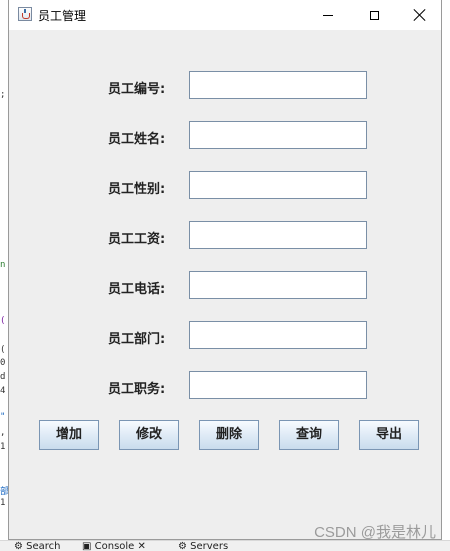 This screenshot has height=551, width=450. What do you see at coordinates (3, 363) in the screenshot?
I see `ide-code-fragment: 0` at bounding box center [3, 363].